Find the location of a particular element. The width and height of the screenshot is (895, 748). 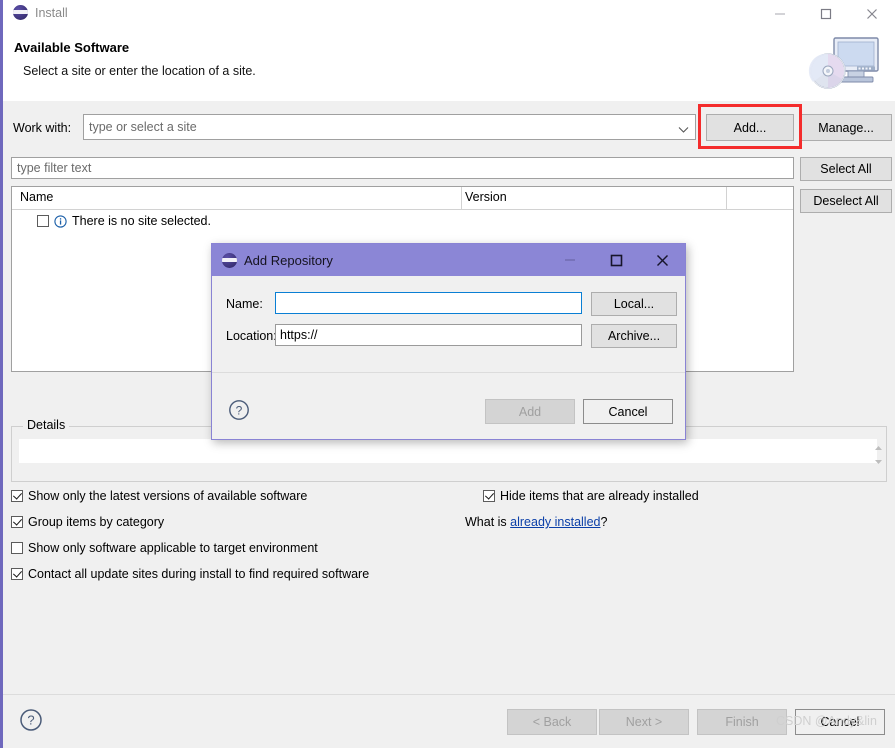

column-header-name: Name is located at coordinates (36, 197).